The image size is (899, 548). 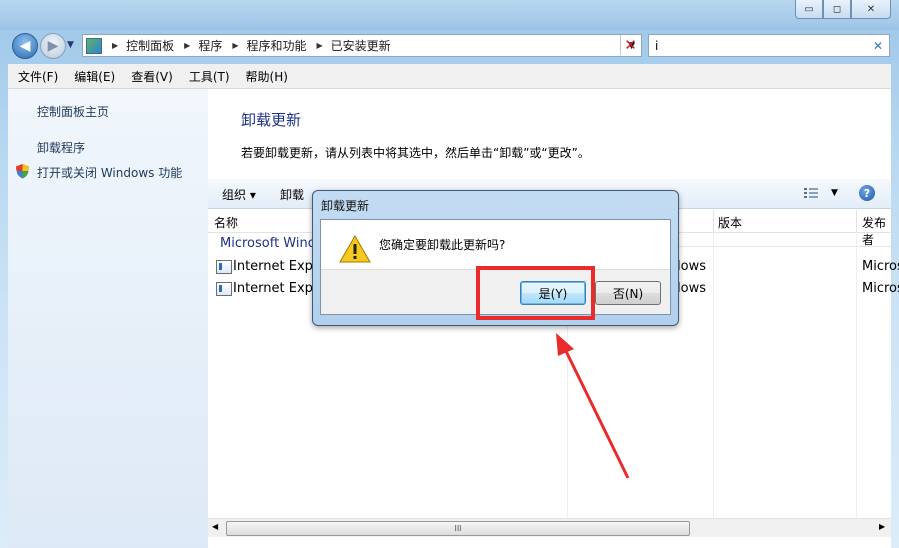 What do you see at coordinates (837, 9) in the screenshot?
I see `maximize-button: ◻` at bounding box center [837, 9].